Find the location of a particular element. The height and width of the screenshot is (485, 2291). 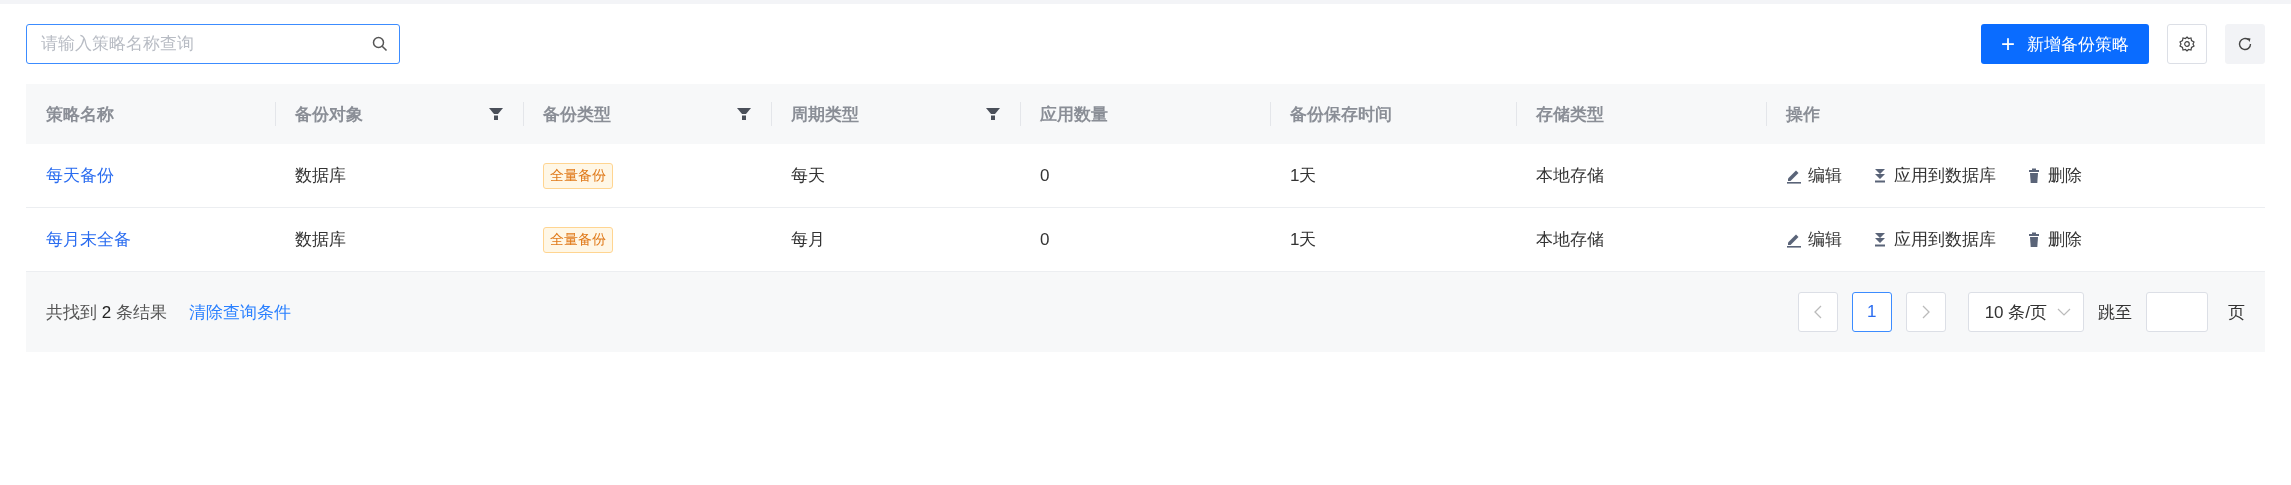

policy-name-link: 每天备份 is located at coordinates (80, 175).